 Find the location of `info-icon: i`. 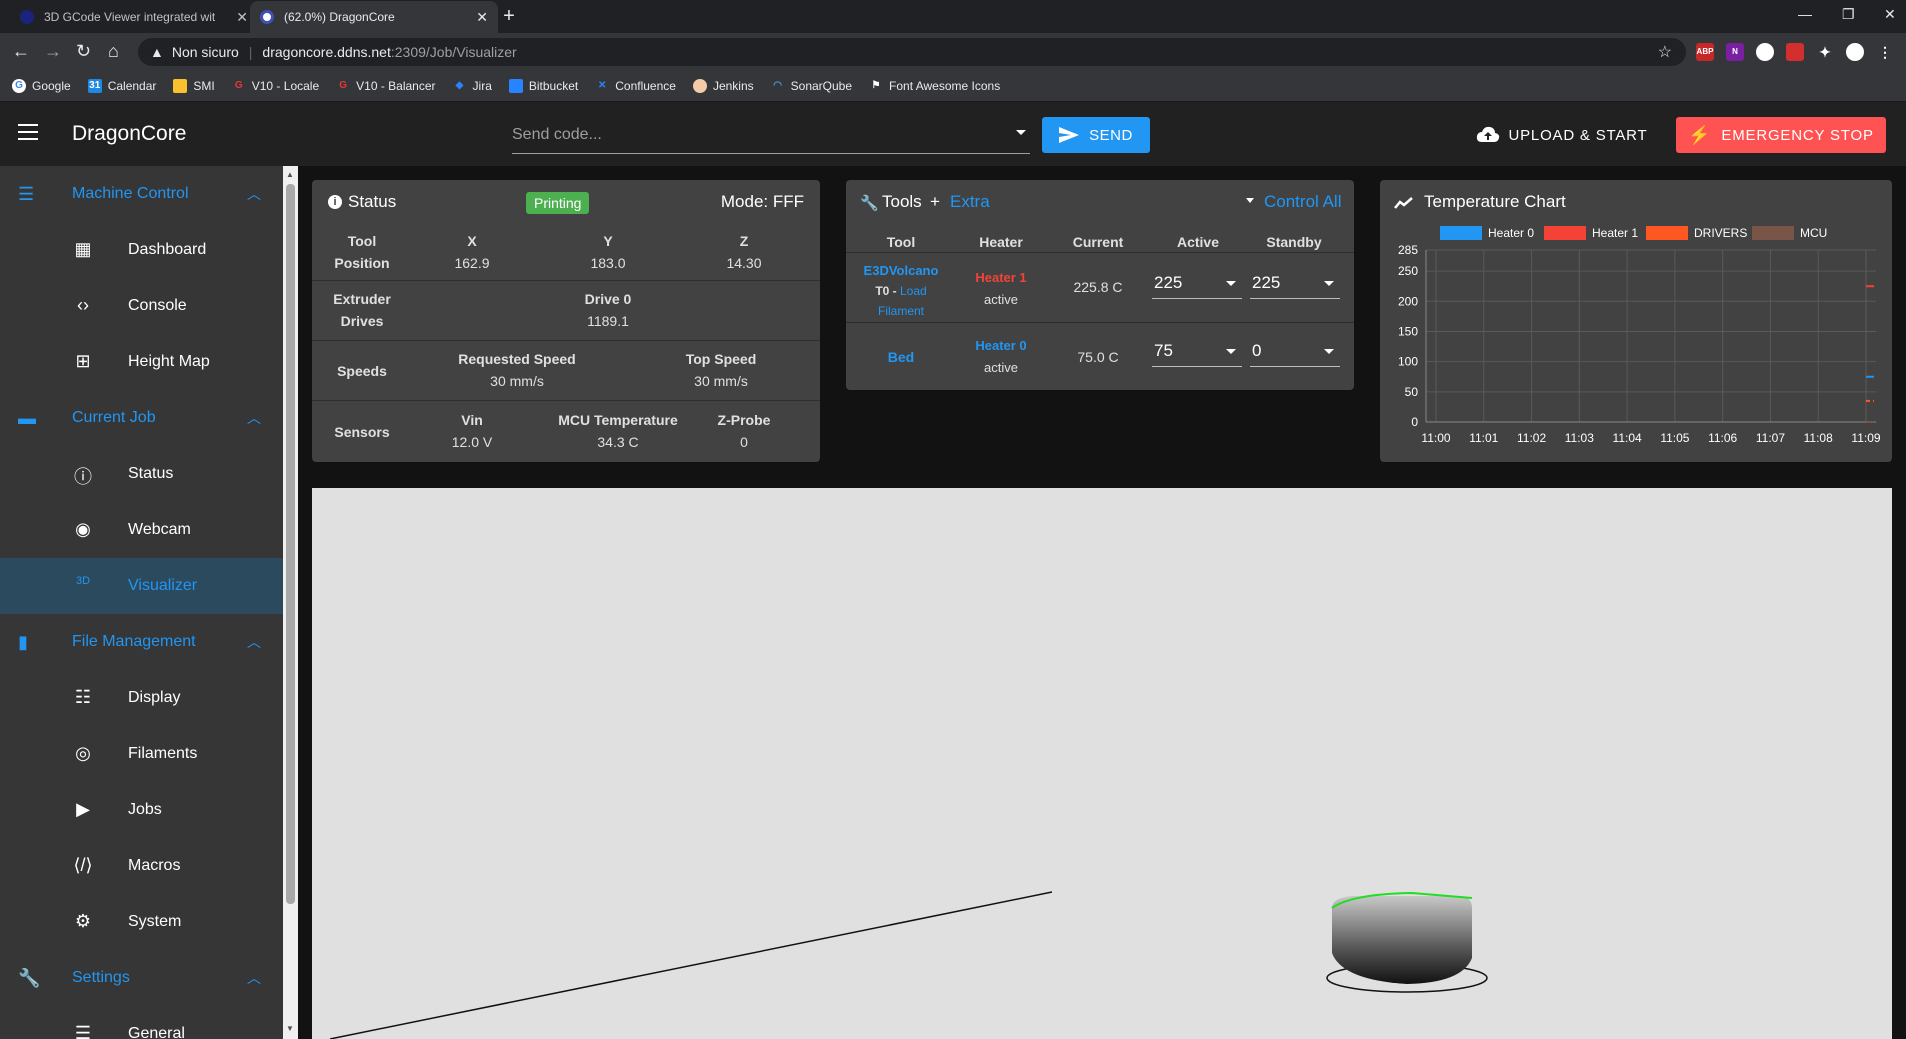

info-icon: i is located at coordinates (335, 202).